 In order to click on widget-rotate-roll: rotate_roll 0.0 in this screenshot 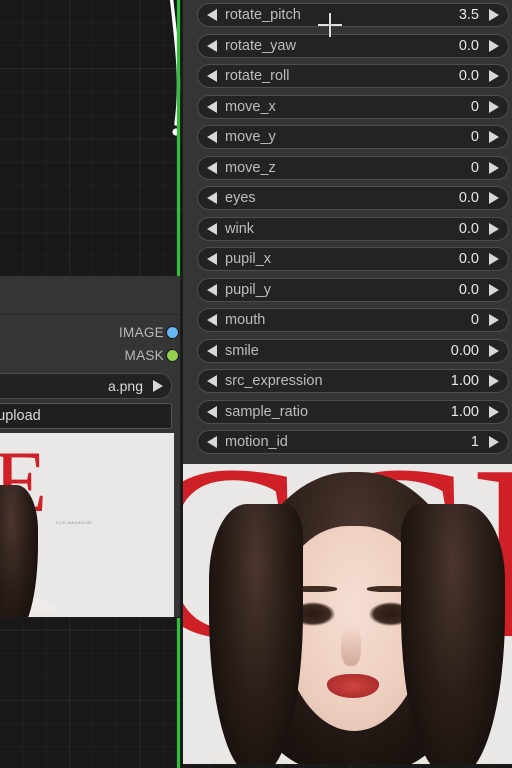, I will do `click(353, 76)`.